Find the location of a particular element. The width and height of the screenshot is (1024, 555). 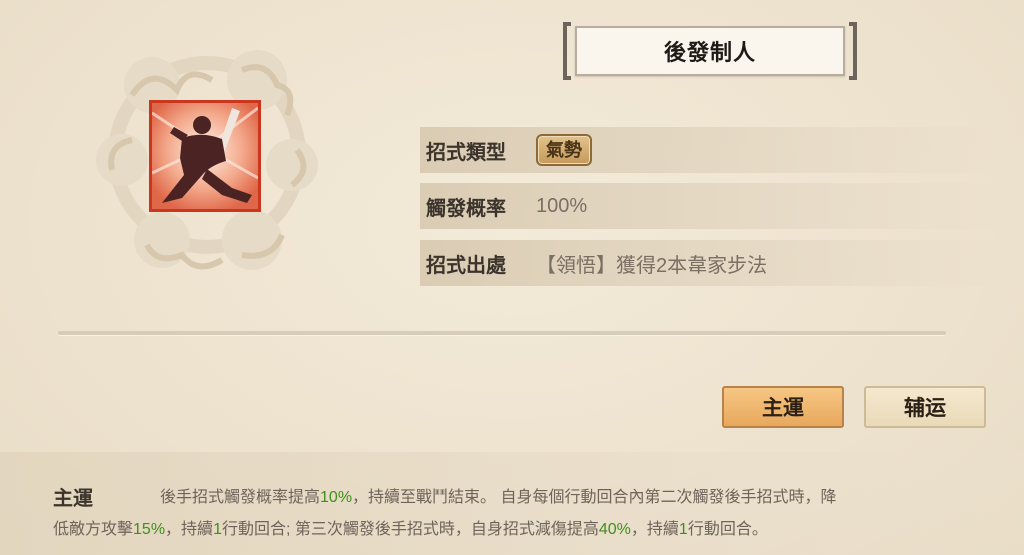

skill-source-value: 【領悟】獲得2本韋家步法 is located at coordinates (652, 265).